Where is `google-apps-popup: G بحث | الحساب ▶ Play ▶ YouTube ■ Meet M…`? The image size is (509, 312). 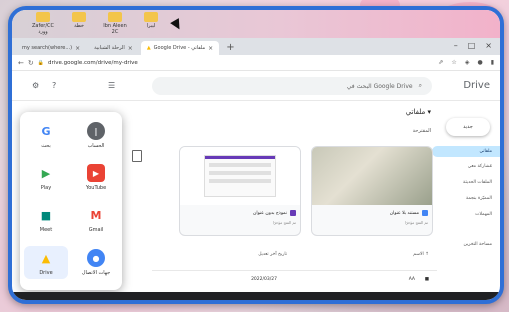 google-apps-popup: G بحث | الحساب ▶ Play ▶ YouTube ■ Meet M… is located at coordinates (71, 201).